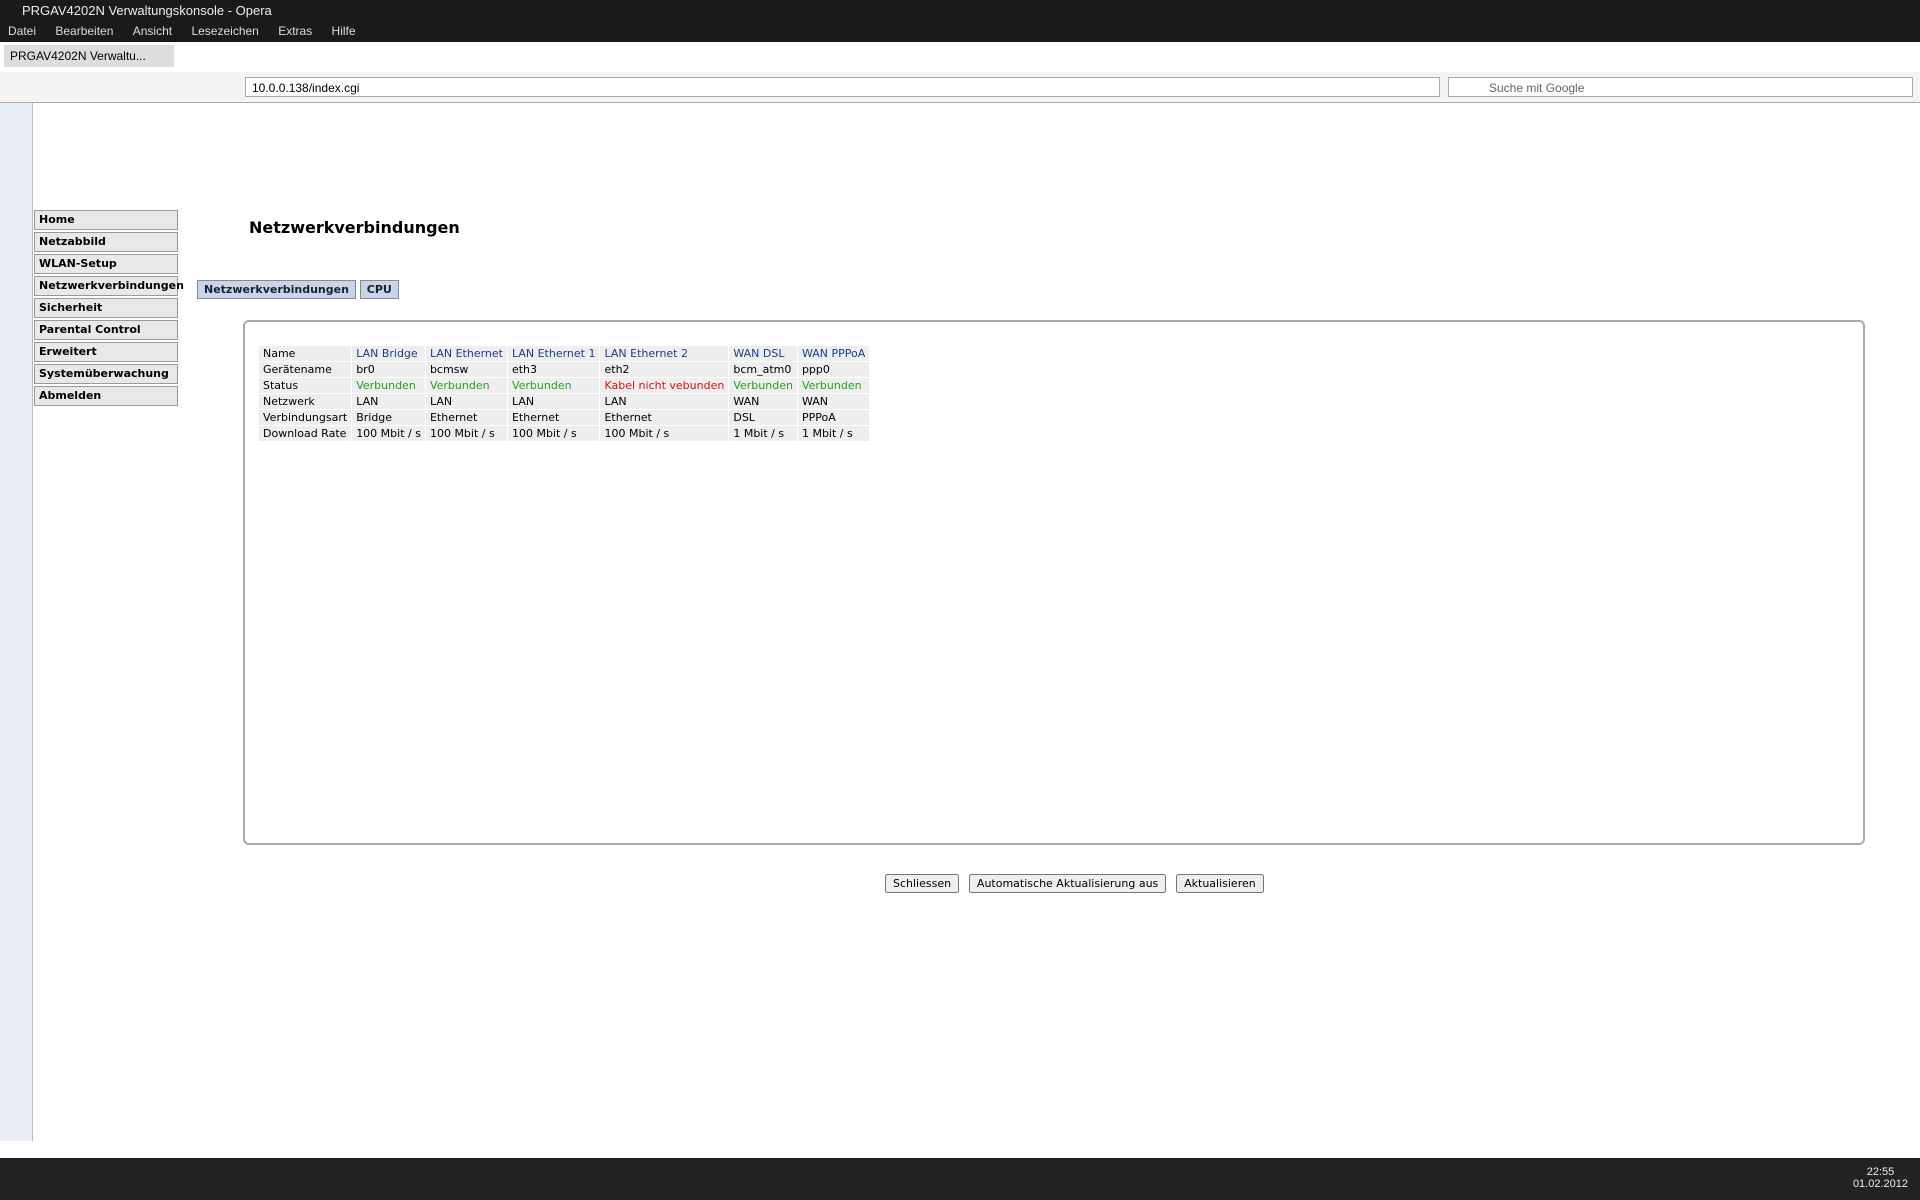 The width and height of the screenshot is (1920, 1200). What do you see at coordinates (763, 417) in the screenshot?
I see `cell: DSL` at bounding box center [763, 417].